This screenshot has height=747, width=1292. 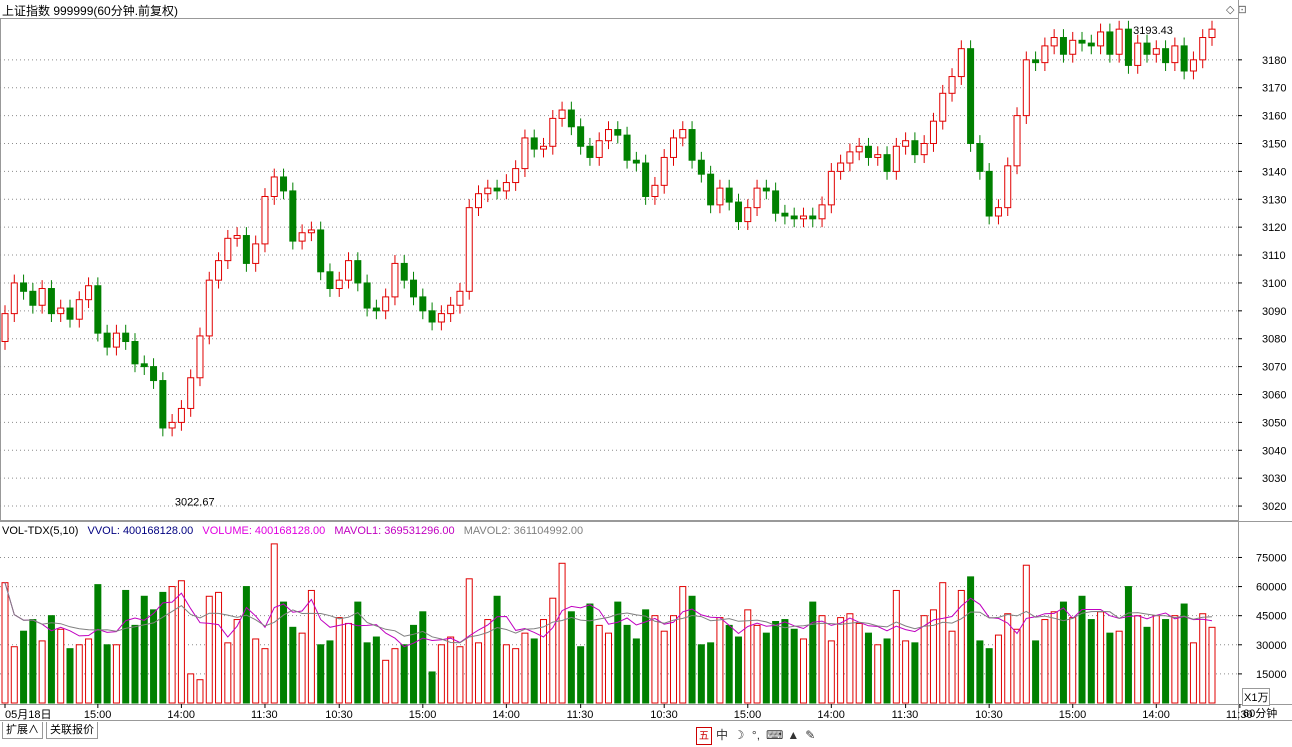 What do you see at coordinates (1271, 617) in the screenshot?
I see `volume-tick-label: 45000` at bounding box center [1271, 617].